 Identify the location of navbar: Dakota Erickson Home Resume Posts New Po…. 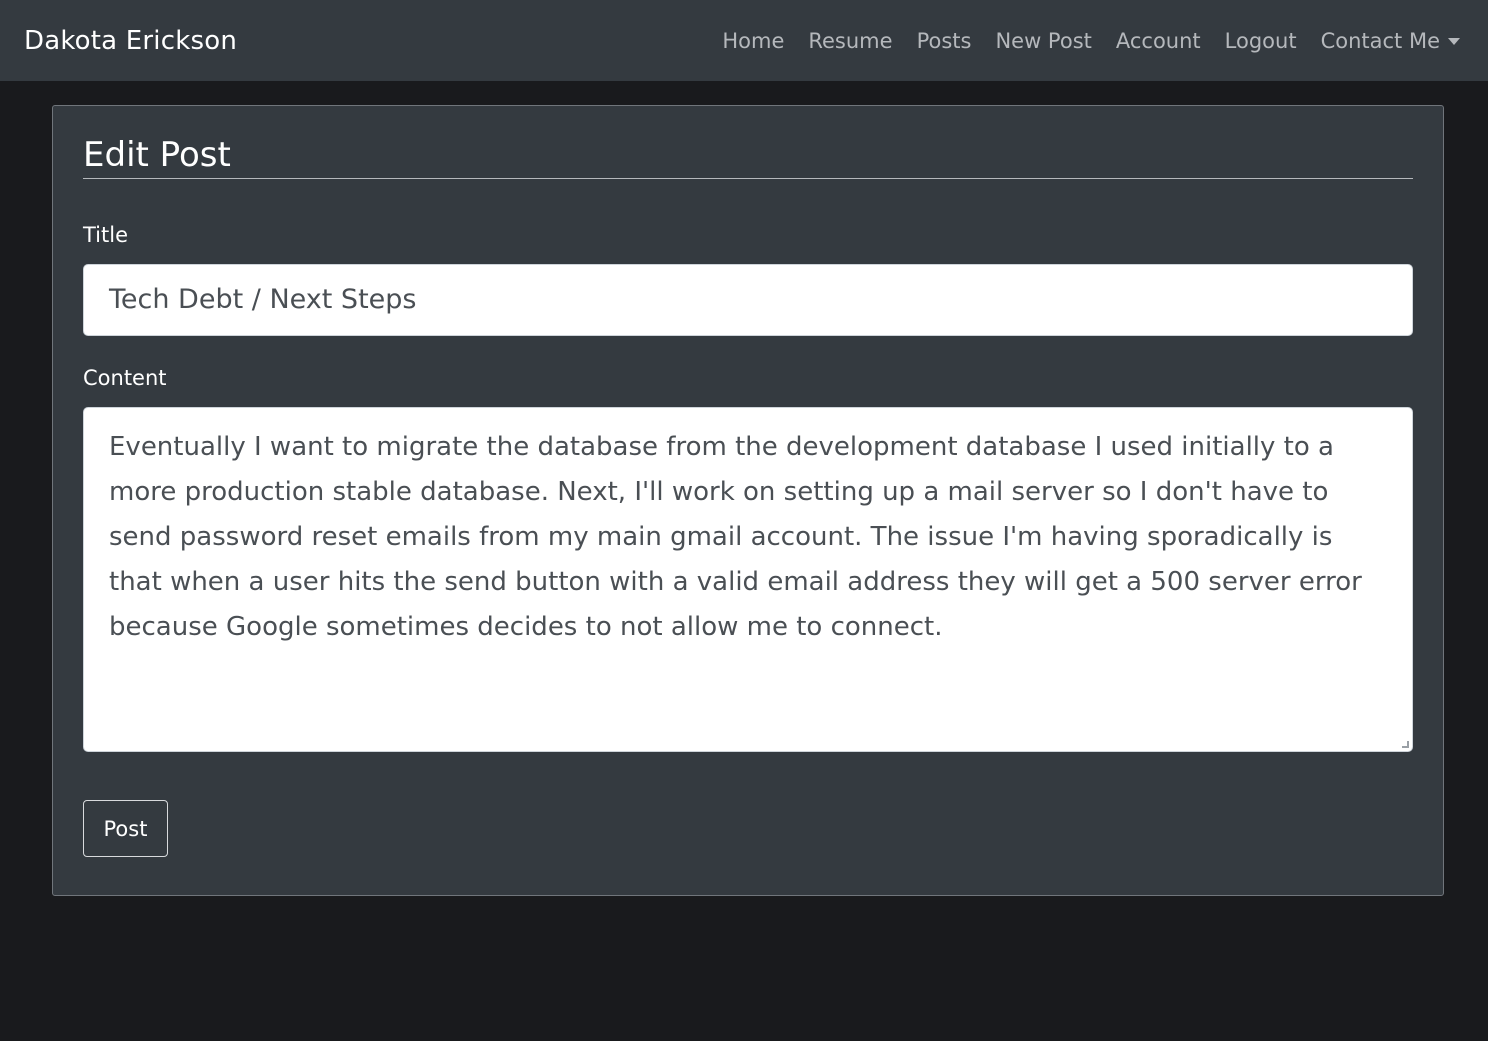
(744, 40).